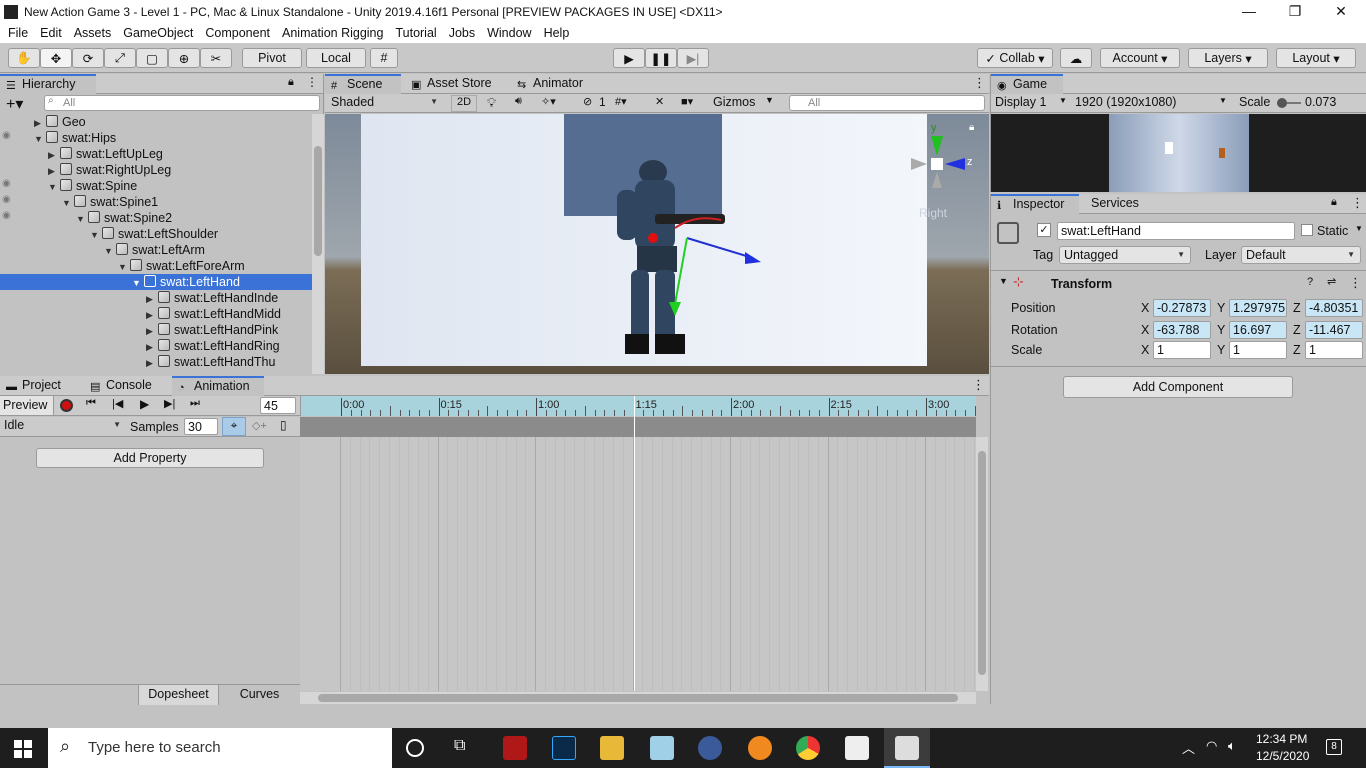  I want to click on blender-icon, so click(760, 748).